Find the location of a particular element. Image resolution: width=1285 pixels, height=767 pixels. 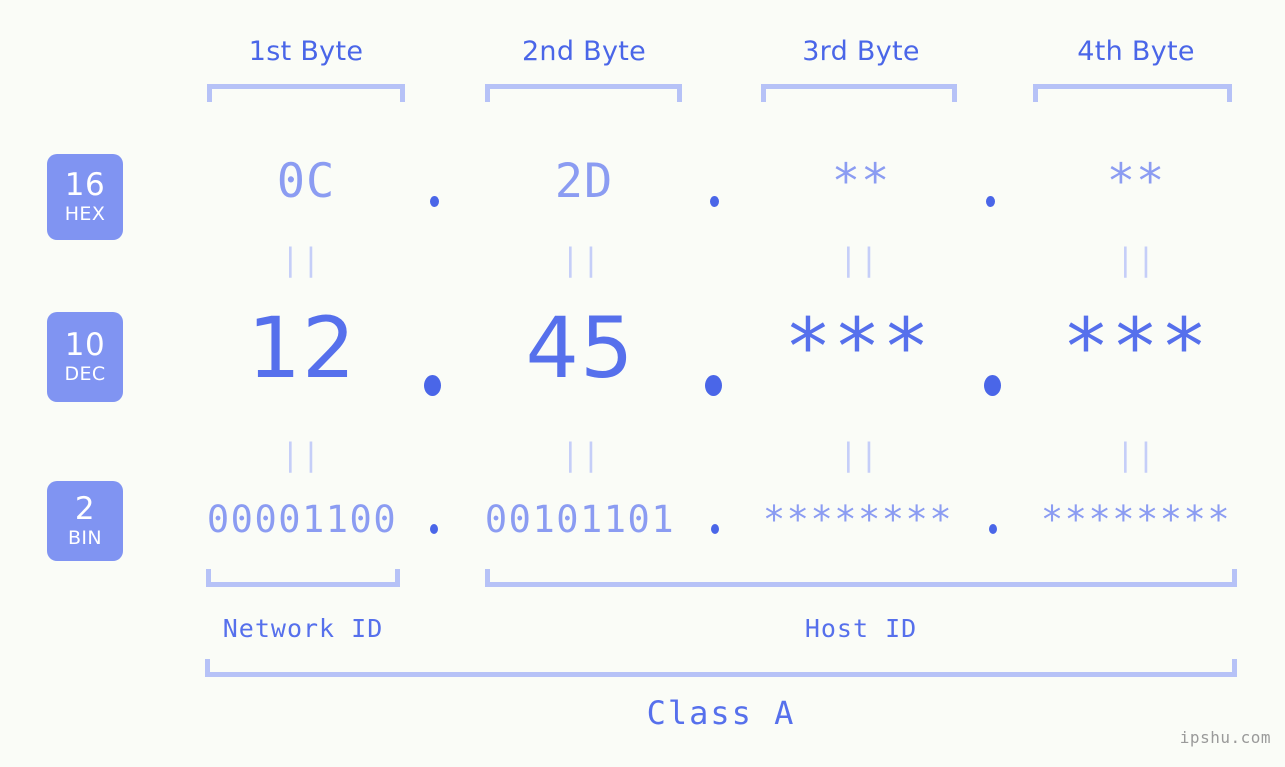

equals-connector-dec-bin-3: || is located at coordinates (860, 455).